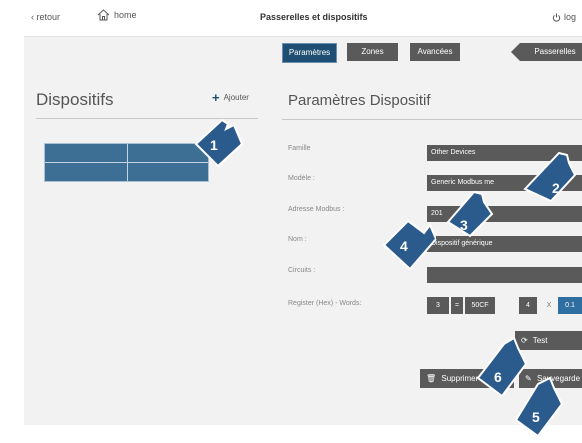 Image resolution: width=582 pixels, height=443 pixels. I want to click on grid-divider, so click(126, 162).